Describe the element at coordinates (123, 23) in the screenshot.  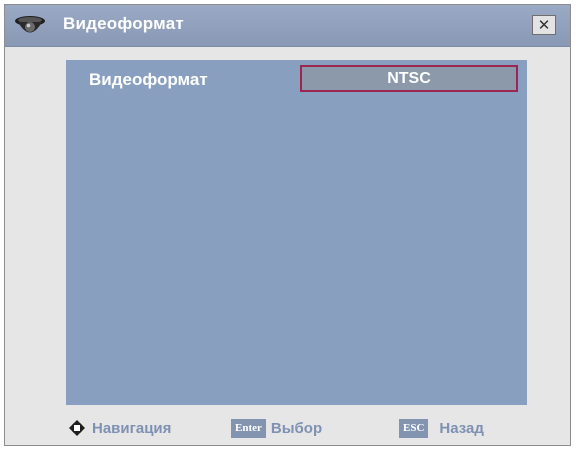
I see `window-title: Видеоформат` at that location.